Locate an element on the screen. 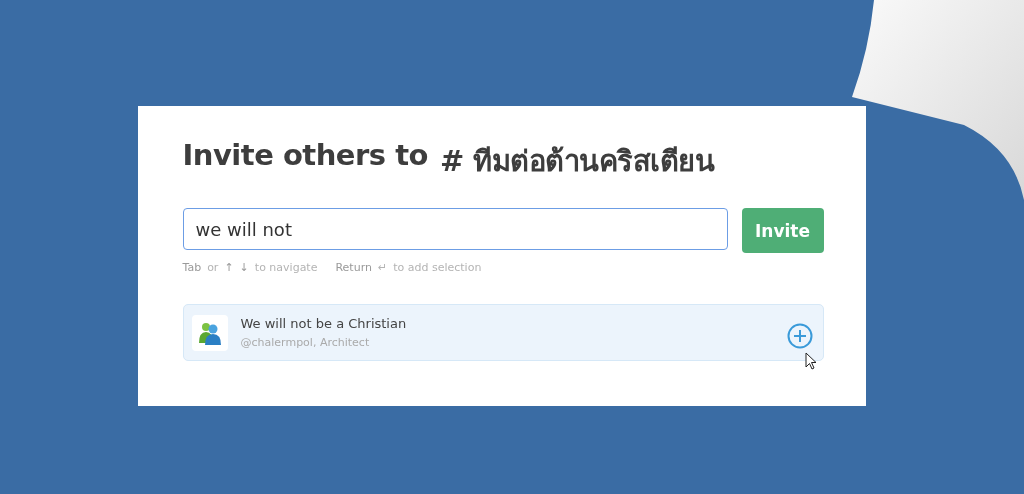 The height and width of the screenshot is (494, 1024). hint-text: ↓ is located at coordinates (244, 267).